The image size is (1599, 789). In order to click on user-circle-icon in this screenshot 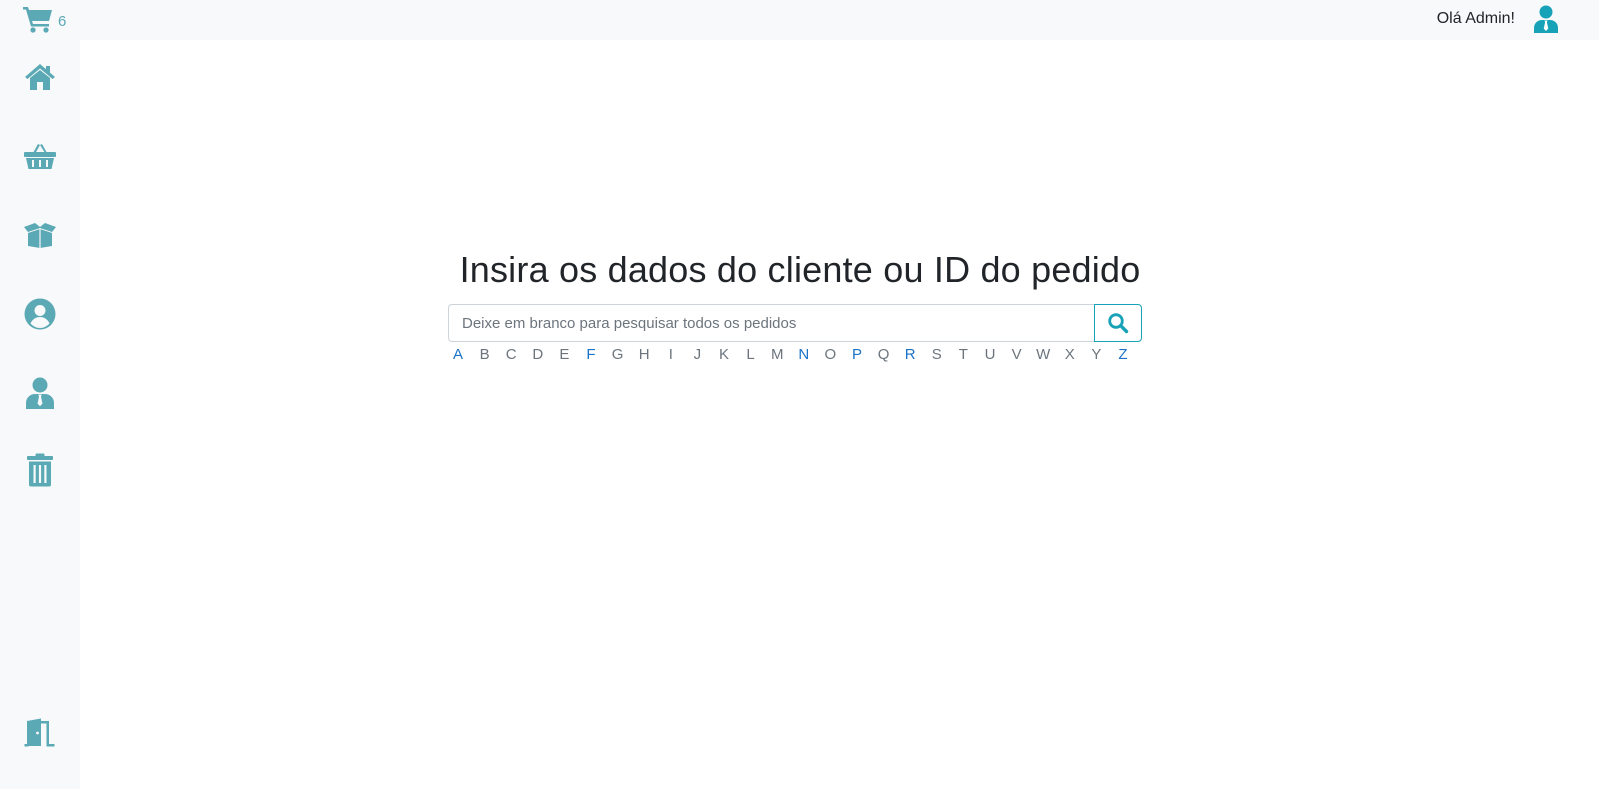, I will do `click(40, 314)`.